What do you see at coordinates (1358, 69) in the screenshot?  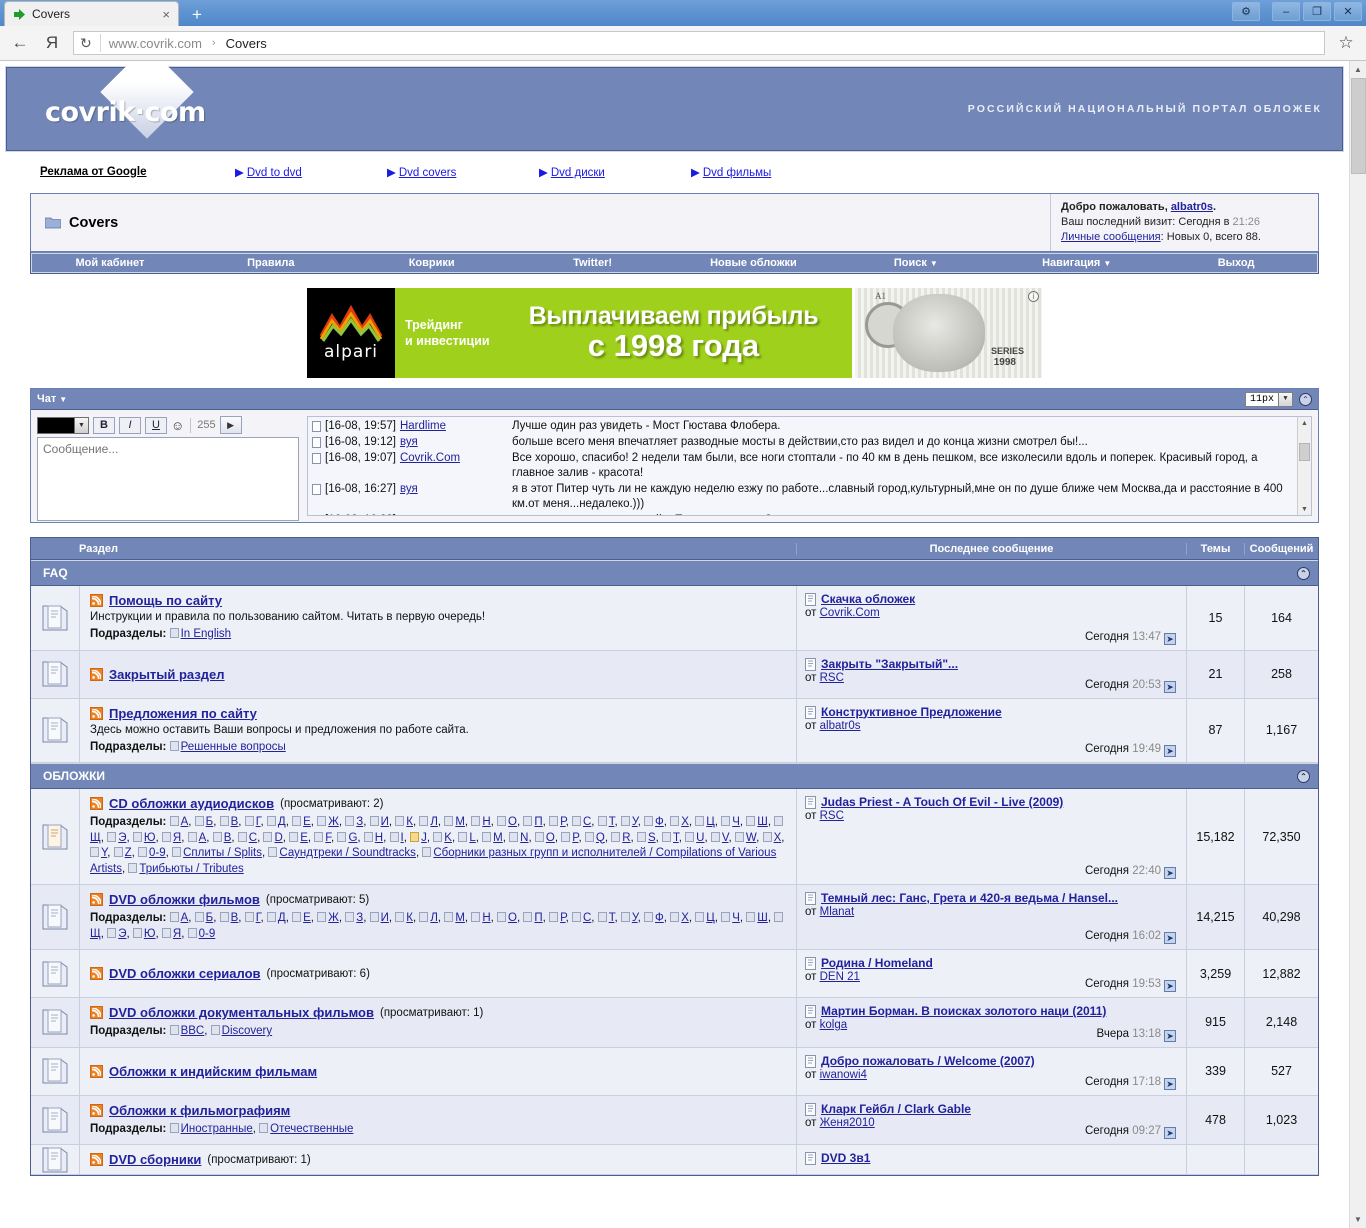 I see `scroll-up-icon: ▲` at bounding box center [1358, 69].